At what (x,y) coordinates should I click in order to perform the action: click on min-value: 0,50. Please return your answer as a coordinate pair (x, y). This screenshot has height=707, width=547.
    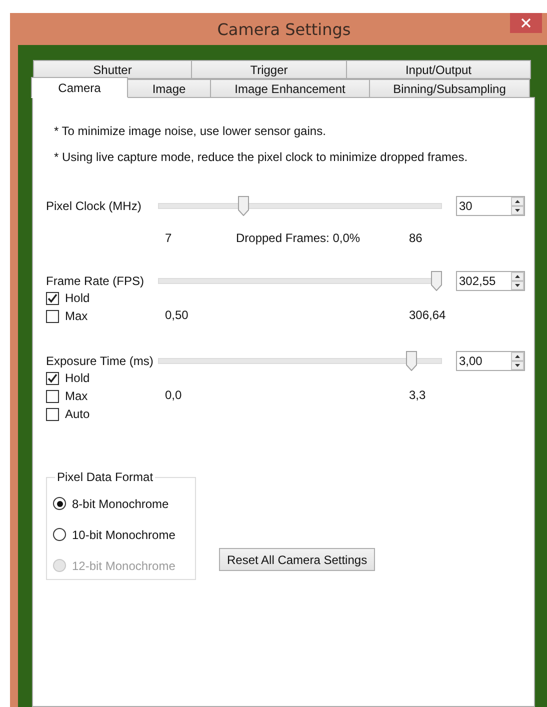
    Looking at the image, I should click on (177, 315).